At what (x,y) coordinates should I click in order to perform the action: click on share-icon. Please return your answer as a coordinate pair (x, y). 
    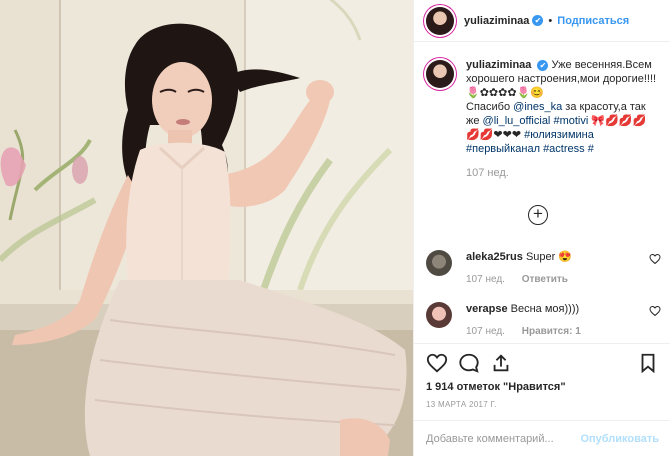
    Looking at the image, I should click on (501, 363).